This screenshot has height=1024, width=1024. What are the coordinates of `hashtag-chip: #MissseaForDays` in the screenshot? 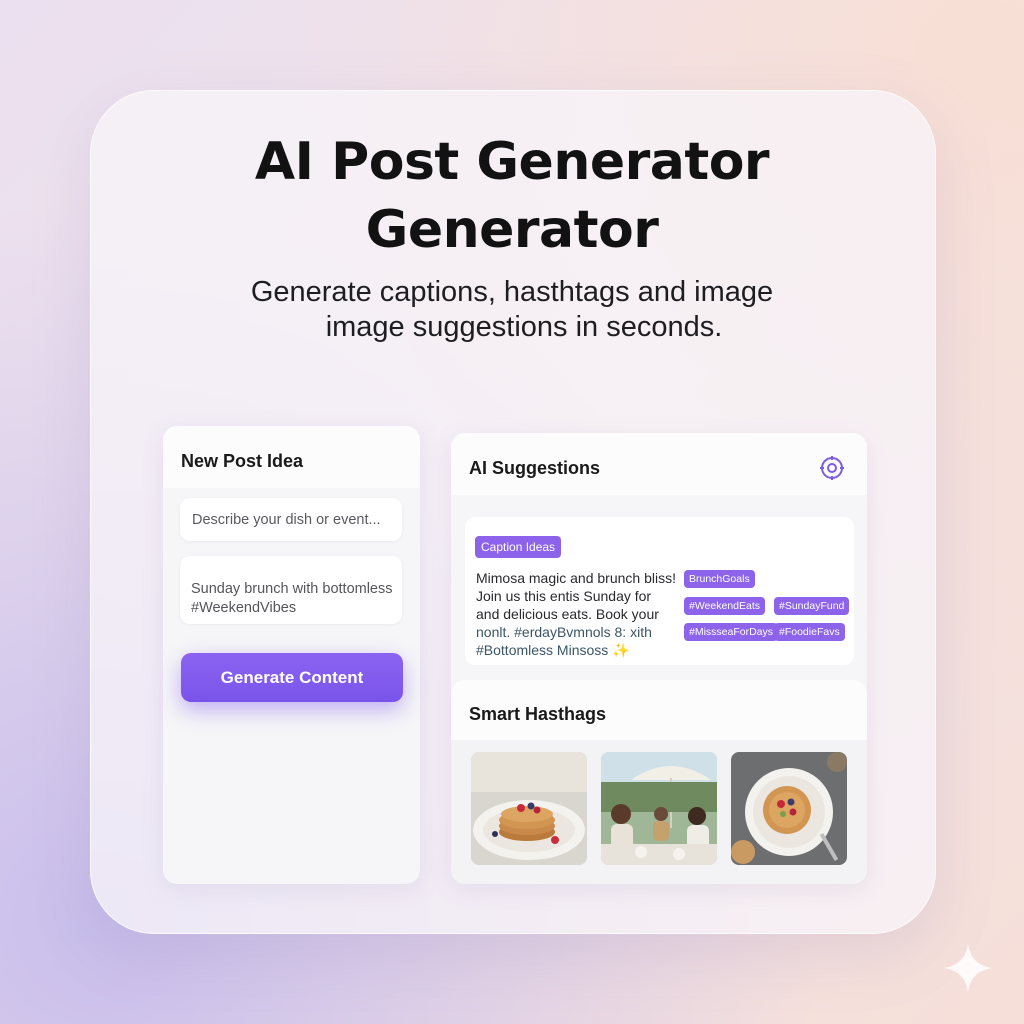 It's located at (731, 632).